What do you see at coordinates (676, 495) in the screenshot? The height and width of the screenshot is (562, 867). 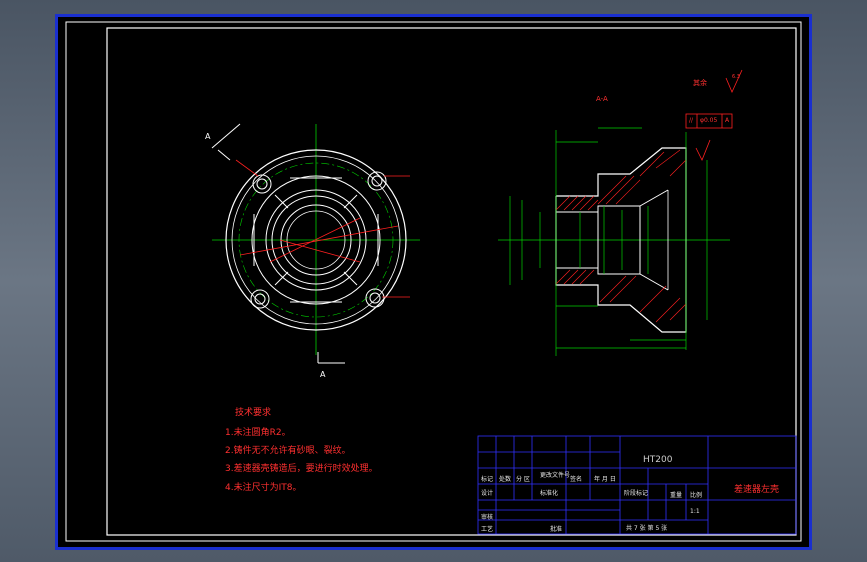 I see `tb-label: 重量` at bounding box center [676, 495].